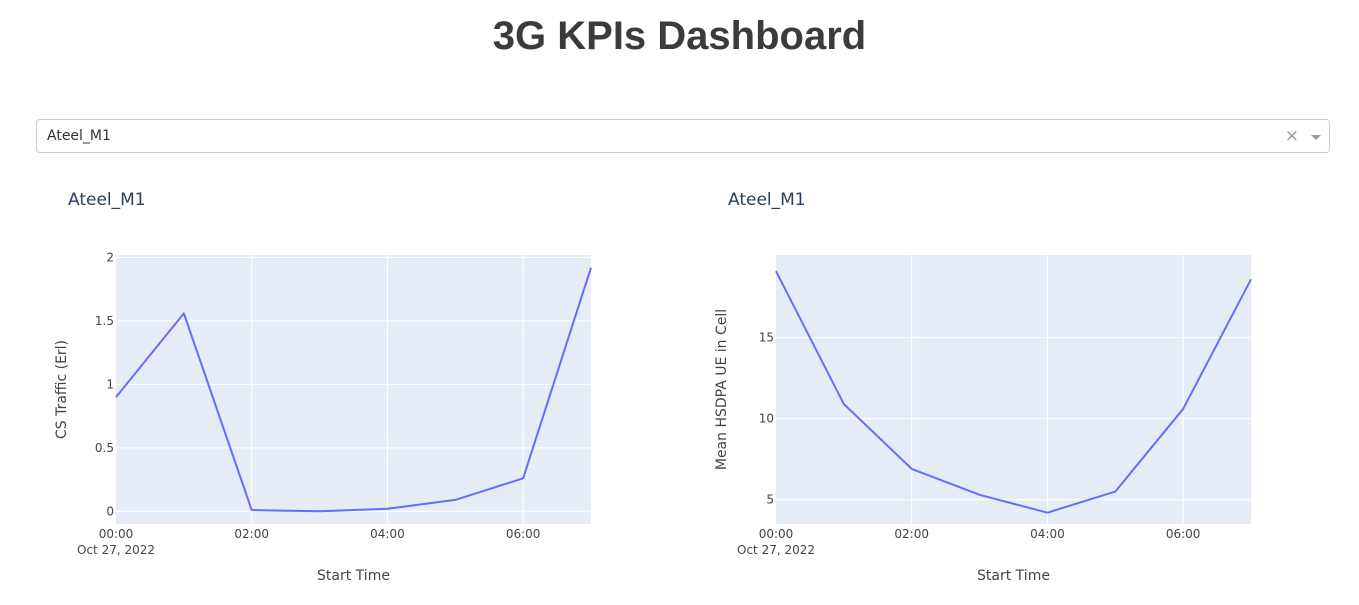  What do you see at coordinates (766, 338) in the screenshot?
I see `y-tick-label: 15` at bounding box center [766, 338].